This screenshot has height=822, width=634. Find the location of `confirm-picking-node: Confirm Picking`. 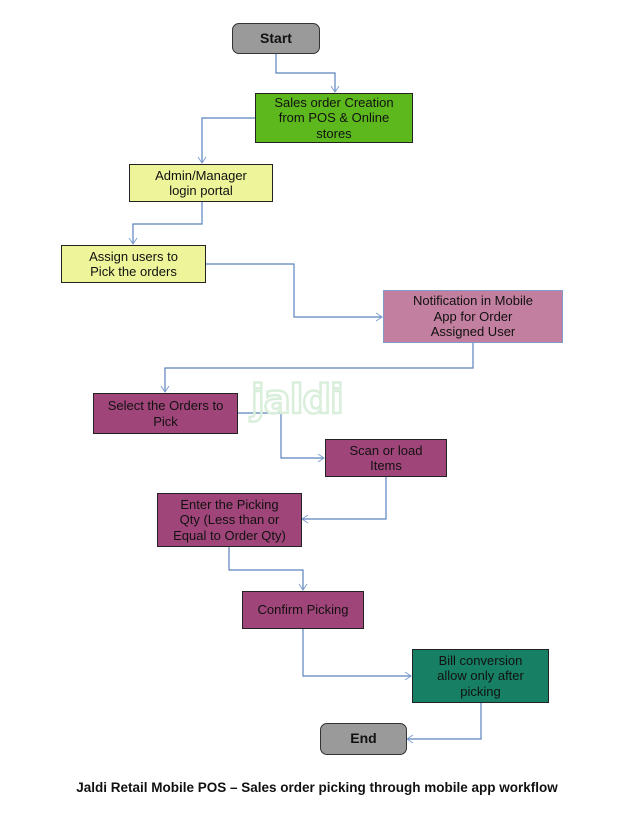

confirm-picking-node: Confirm Picking is located at coordinates (303, 610).